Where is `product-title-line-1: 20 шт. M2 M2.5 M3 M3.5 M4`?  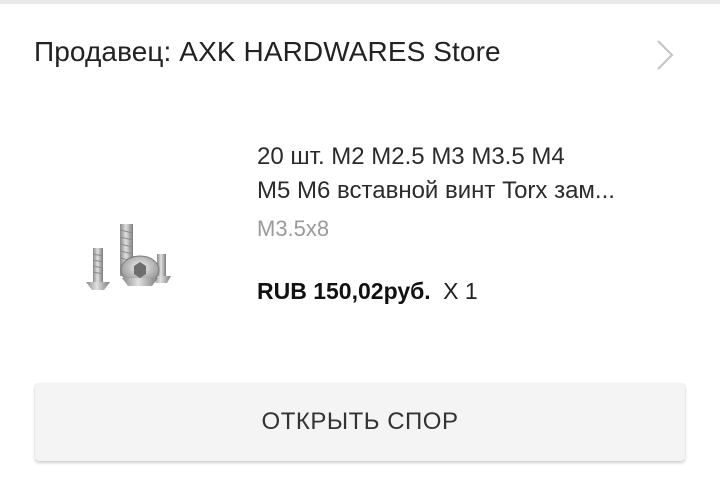
product-title-line-1: 20 шт. M2 M2.5 M3 M3.5 M4 is located at coordinates (411, 156).